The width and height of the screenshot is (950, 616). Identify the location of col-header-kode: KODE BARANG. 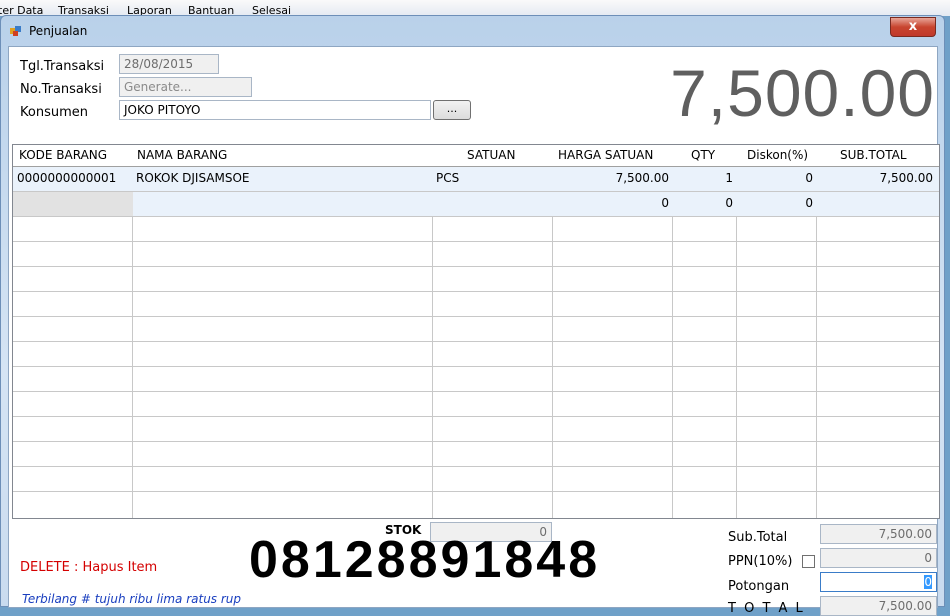
(63, 155).